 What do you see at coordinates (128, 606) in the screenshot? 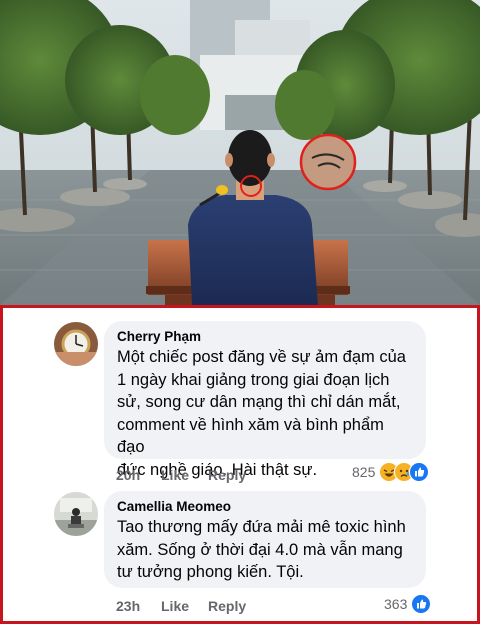
I see `comment-time: 23h` at bounding box center [128, 606].